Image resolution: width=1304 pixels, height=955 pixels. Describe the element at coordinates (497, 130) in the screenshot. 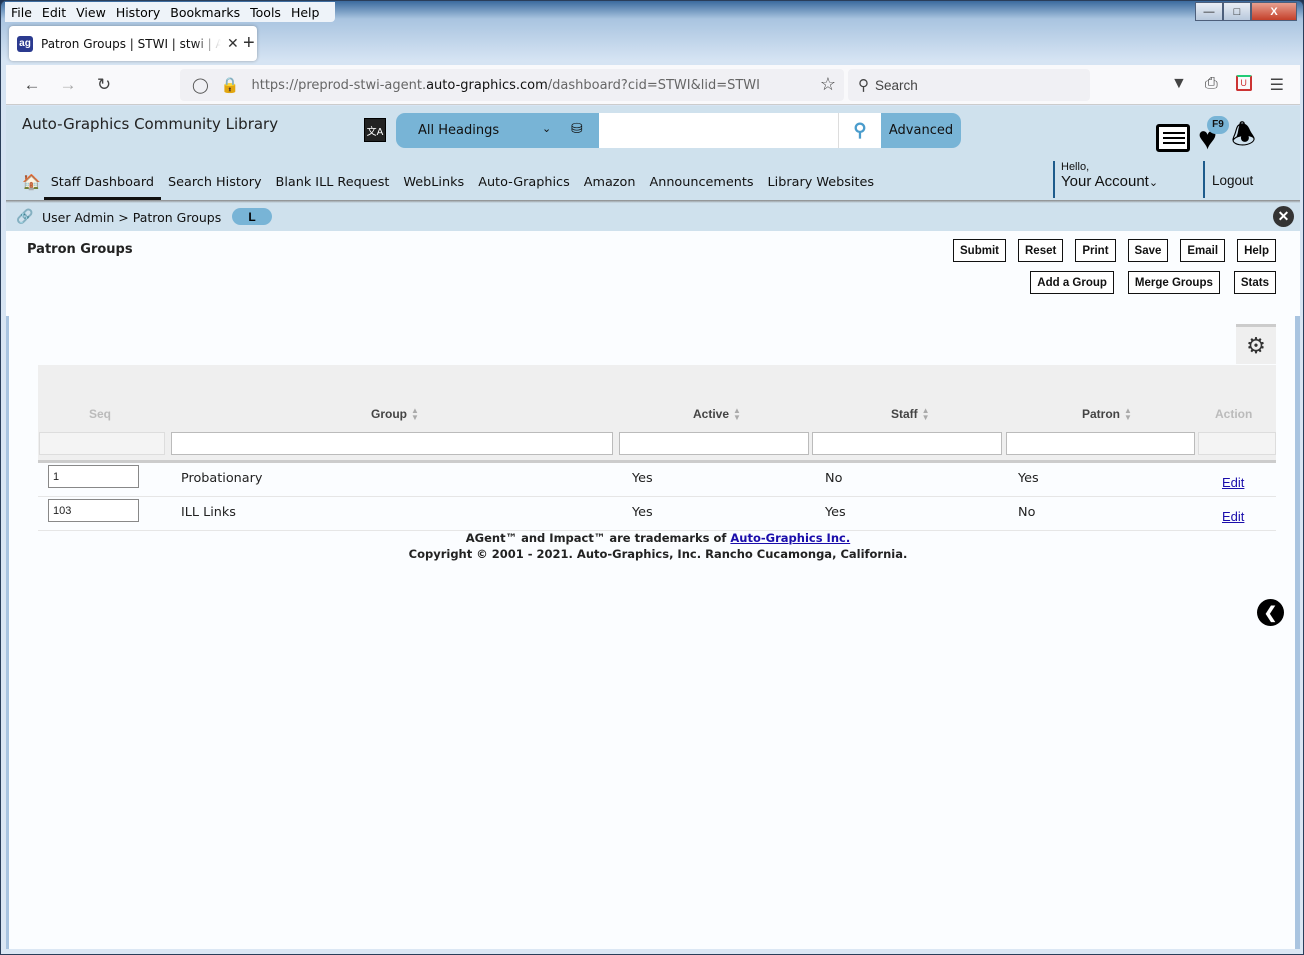

I see `search-scope-select: All Headings ⌄ ⛁` at that location.